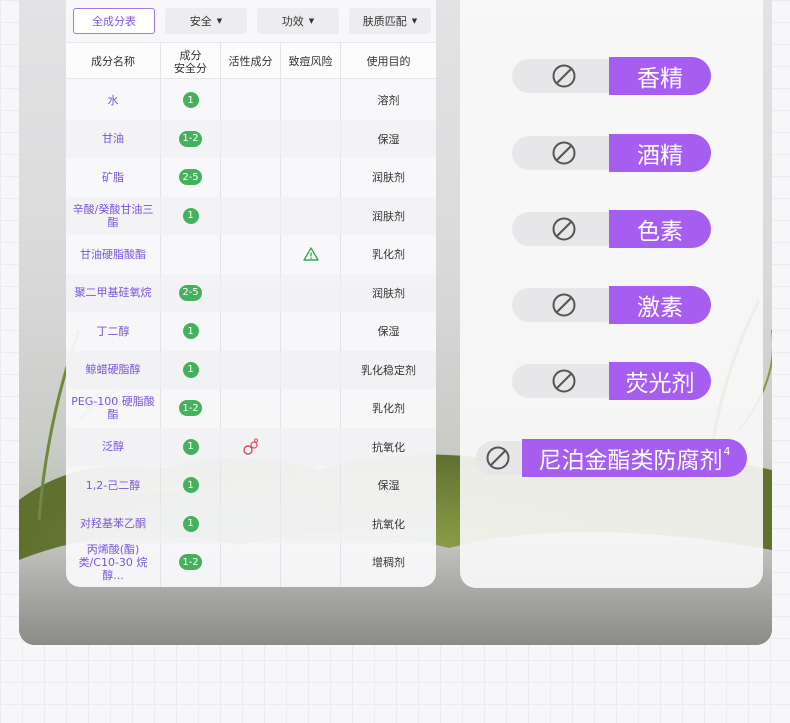 Image resolution: width=790 pixels, height=723 pixels. What do you see at coordinates (388, 101) in the screenshot?
I see `usage-purpose: 溶剂` at bounding box center [388, 101].